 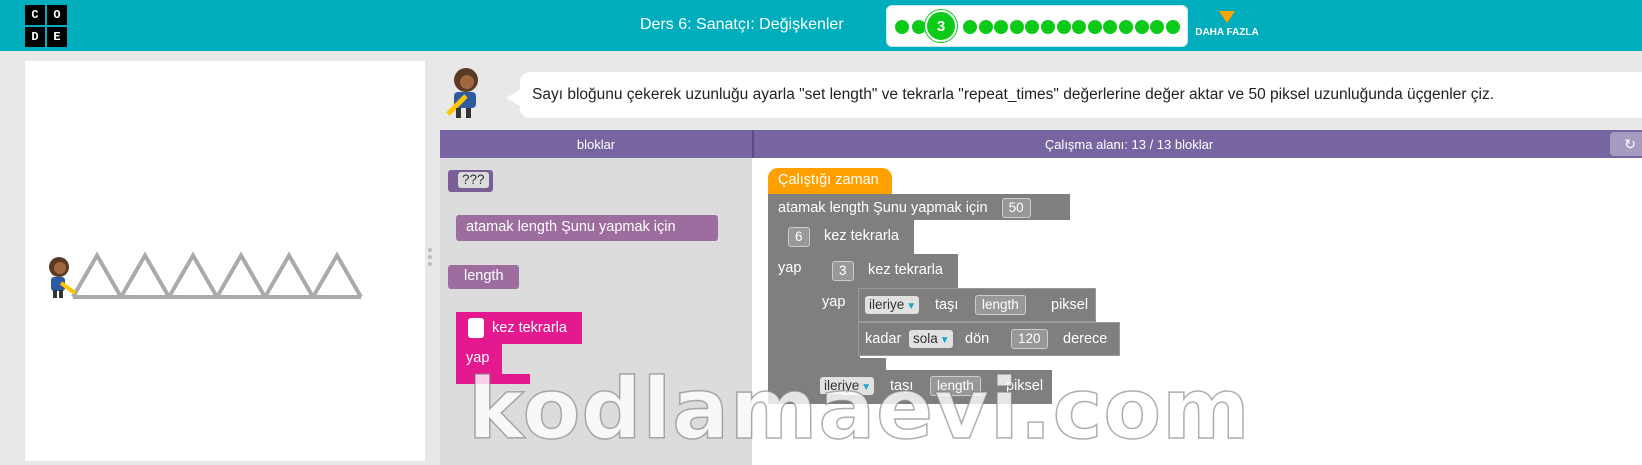 What do you see at coordinates (931, 339) in the screenshot?
I see `turn-direction-dropdown: sola ▼` at bounding box center [931, 339].